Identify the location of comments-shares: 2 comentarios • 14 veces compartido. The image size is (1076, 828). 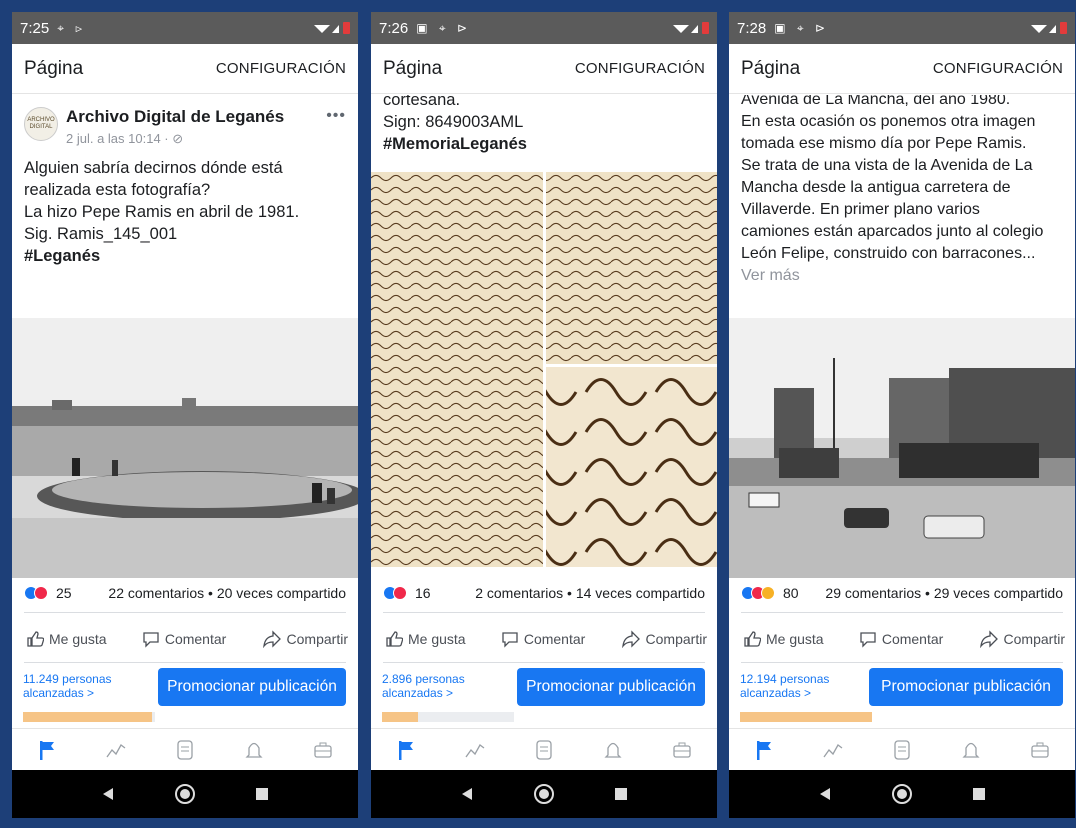
(590, 593).